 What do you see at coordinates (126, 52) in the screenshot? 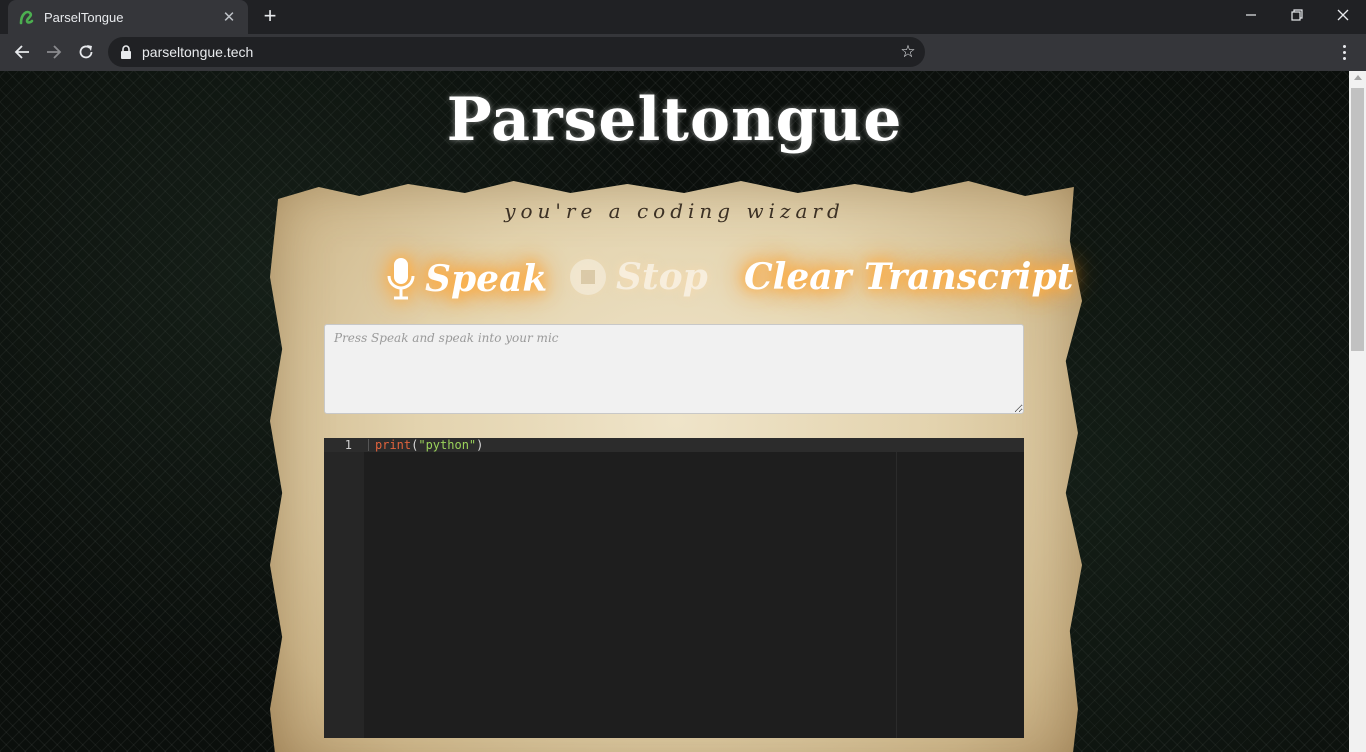
I see `lock-icon` at bounding box center [126, 52].